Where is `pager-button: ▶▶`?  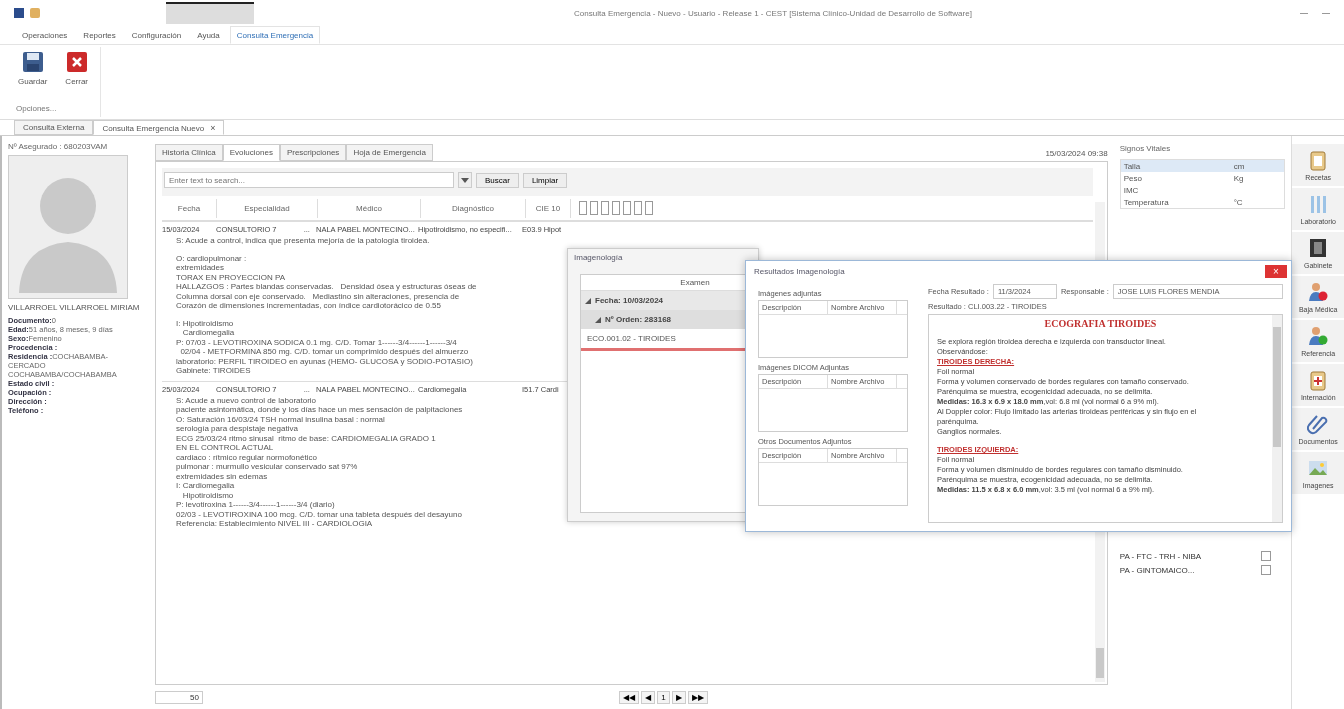 pager-button: ▶▶ is located at coordinates (697, 697).